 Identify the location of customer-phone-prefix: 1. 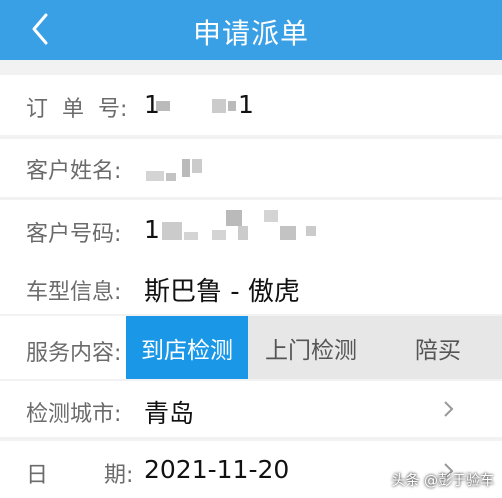
(152, 229).